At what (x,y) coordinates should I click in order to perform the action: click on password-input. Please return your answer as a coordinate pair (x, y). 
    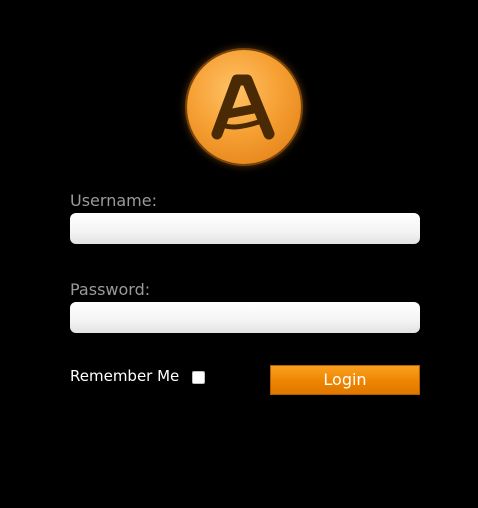
    Looking at the image, I should click on (245, 317).